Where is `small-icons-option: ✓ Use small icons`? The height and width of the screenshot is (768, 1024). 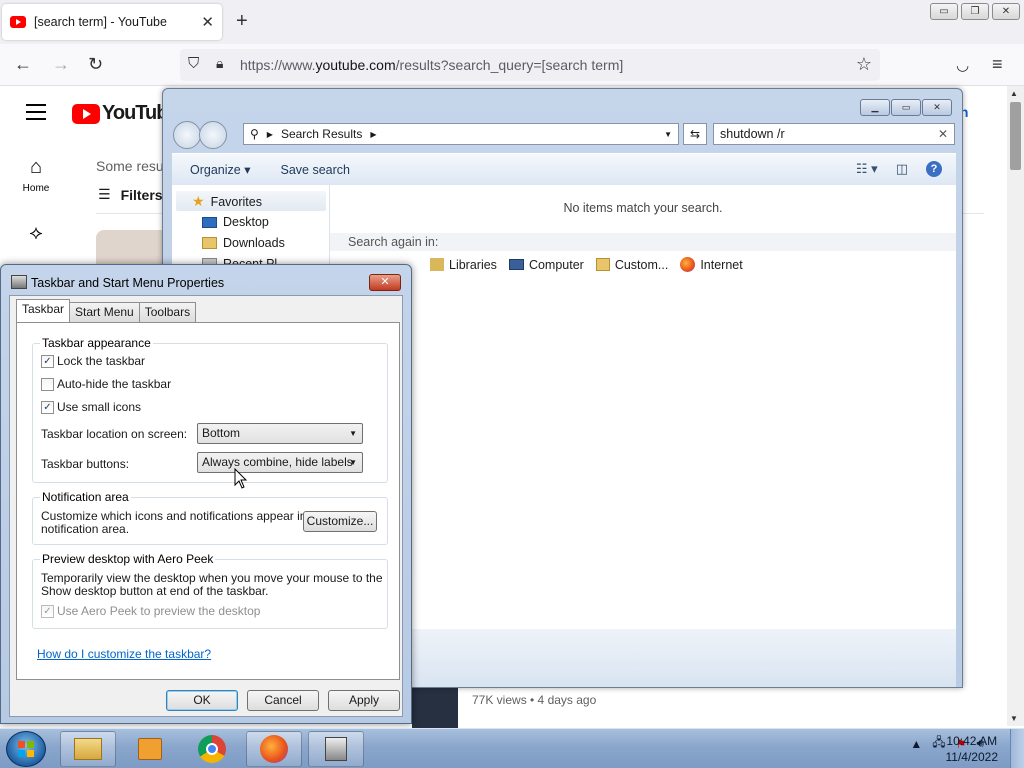 small-icons-option: ✓ Use small icons is located at coordinates (91, 407).